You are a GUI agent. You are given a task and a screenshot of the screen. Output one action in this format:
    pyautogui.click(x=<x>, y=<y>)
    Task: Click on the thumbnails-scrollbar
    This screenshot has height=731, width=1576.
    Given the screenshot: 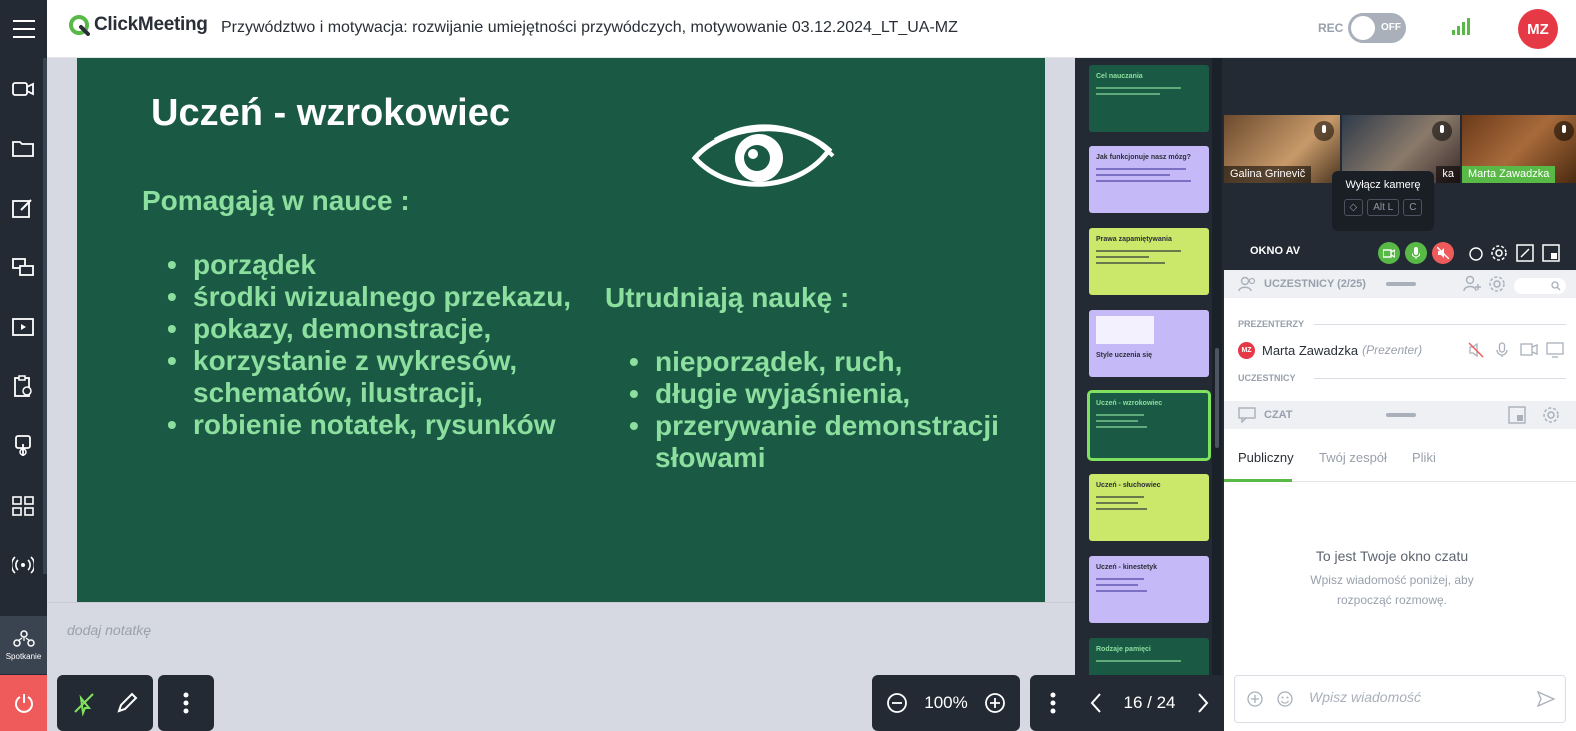 What is the action you would take?
    pyautogui.click(x=1217, y=366)
    